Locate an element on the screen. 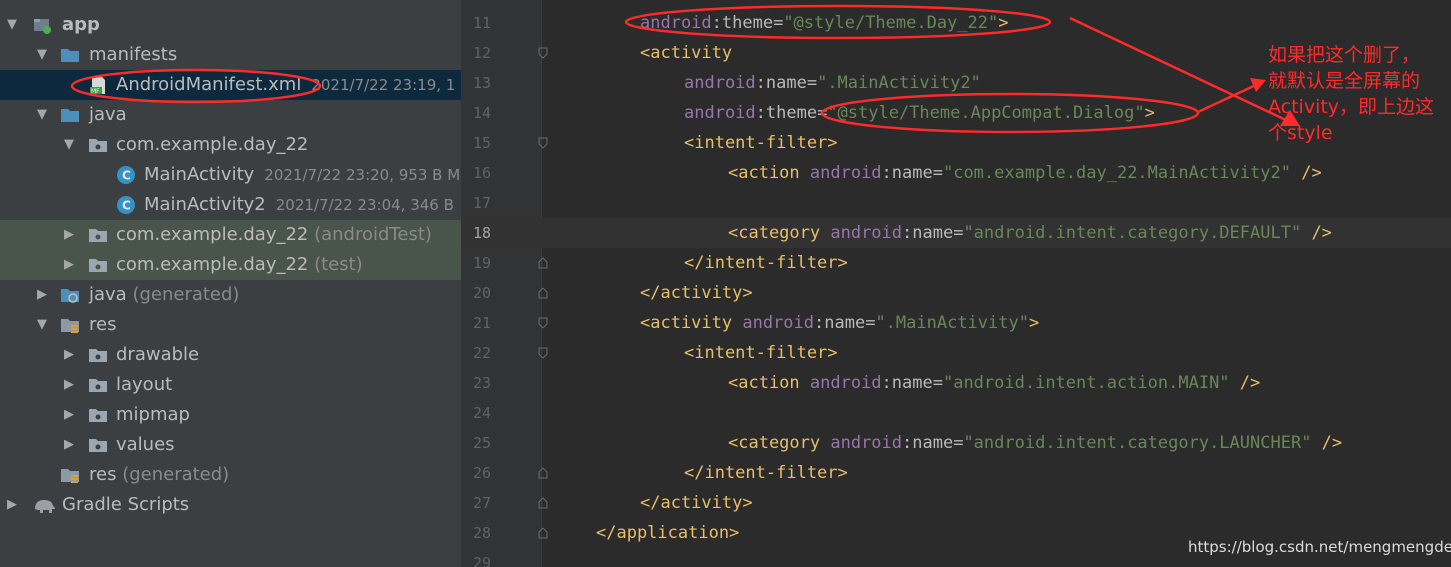 This screenshot has height=567, width=1451. tree-item-res: ▼ res is located at coordinates (230, 325).